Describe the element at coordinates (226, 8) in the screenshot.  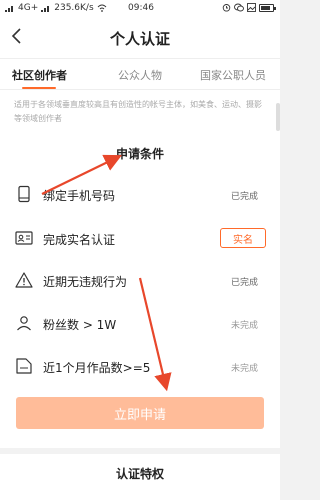
I see `alarm-icon` at that location.